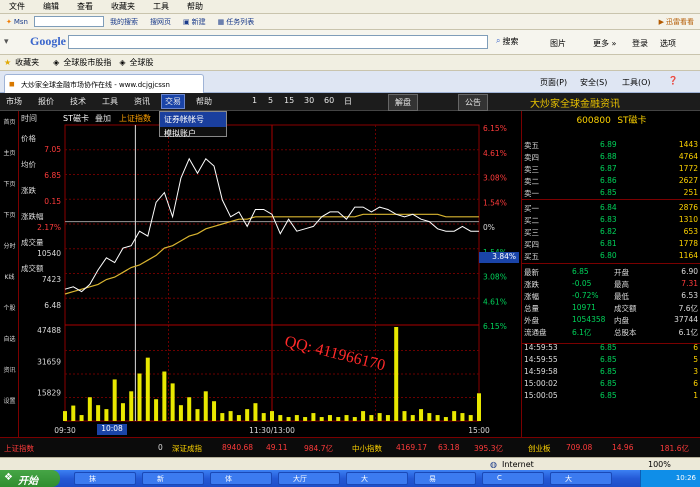  Describe the element at coordinates (9, 338) in the screenshot. I see `left-strip-btn: 自选` at that location.